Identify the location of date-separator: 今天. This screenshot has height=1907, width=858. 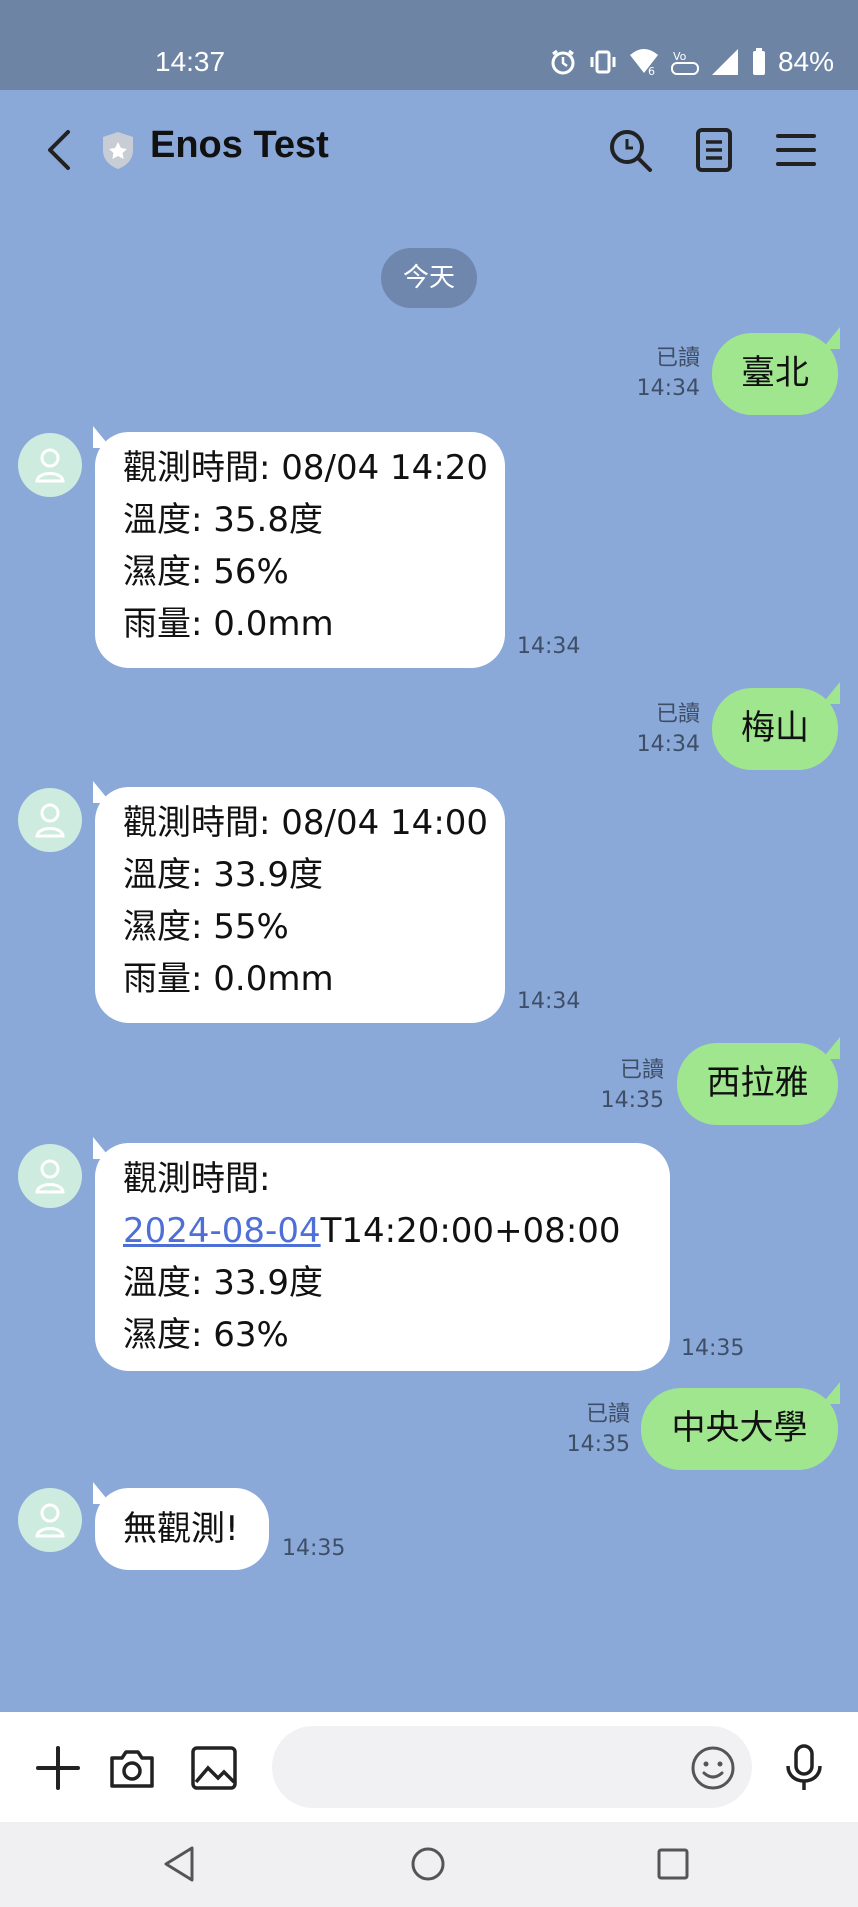
(429, 278).